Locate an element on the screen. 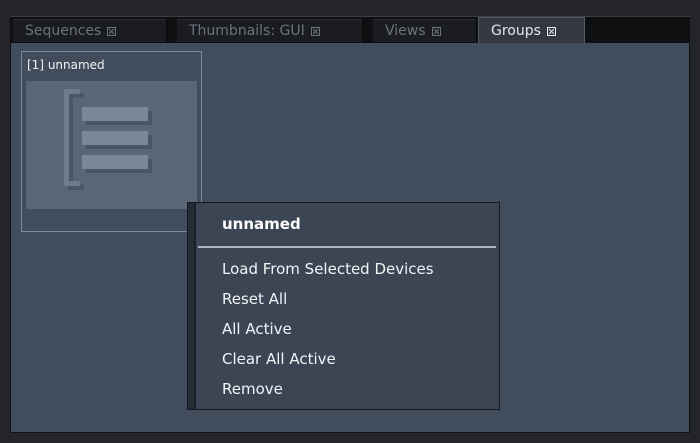  context-menu-title: unnamed is located at coordinates (261, 224).